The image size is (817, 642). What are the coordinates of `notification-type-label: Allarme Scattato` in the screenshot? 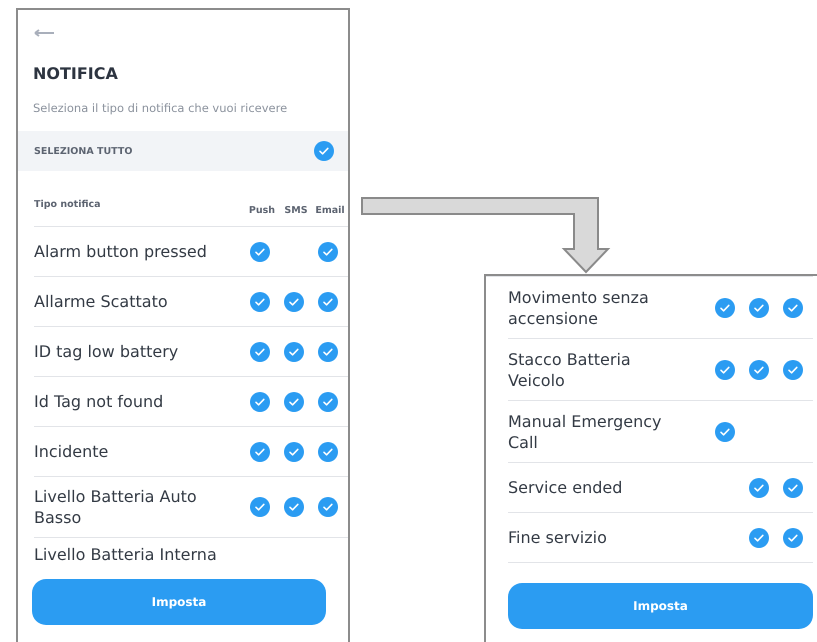 It's located at (101, 301).